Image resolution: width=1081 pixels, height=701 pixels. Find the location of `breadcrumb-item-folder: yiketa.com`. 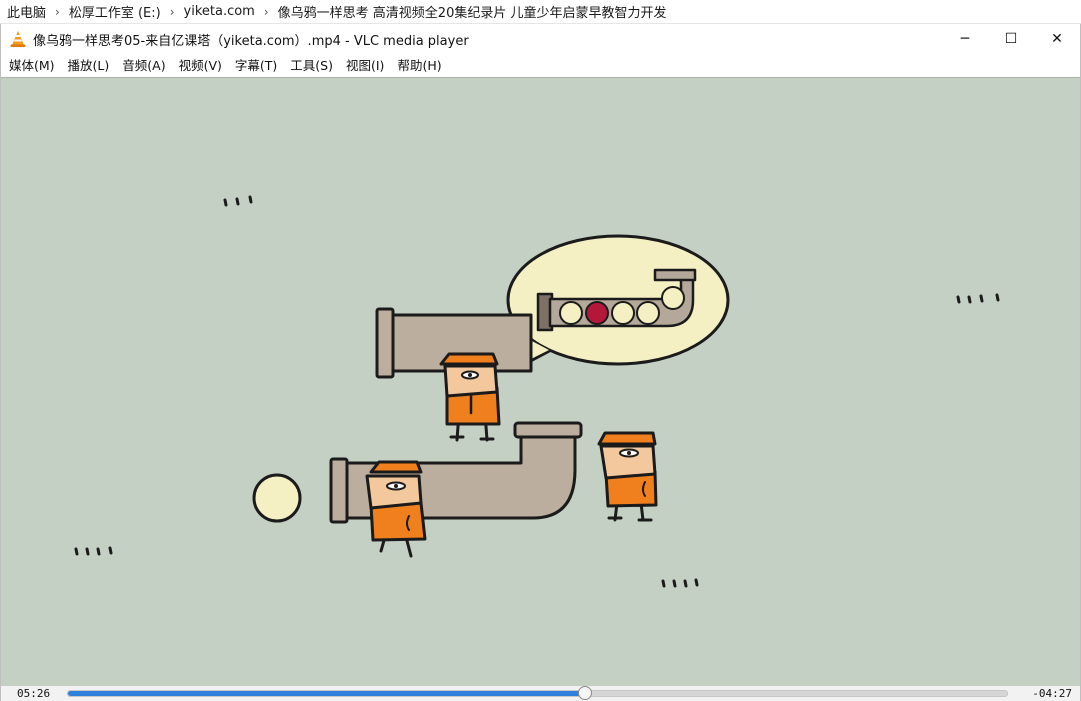

breadcrumb-item-folder: yiketa.com is located at coordinates (219, 11).